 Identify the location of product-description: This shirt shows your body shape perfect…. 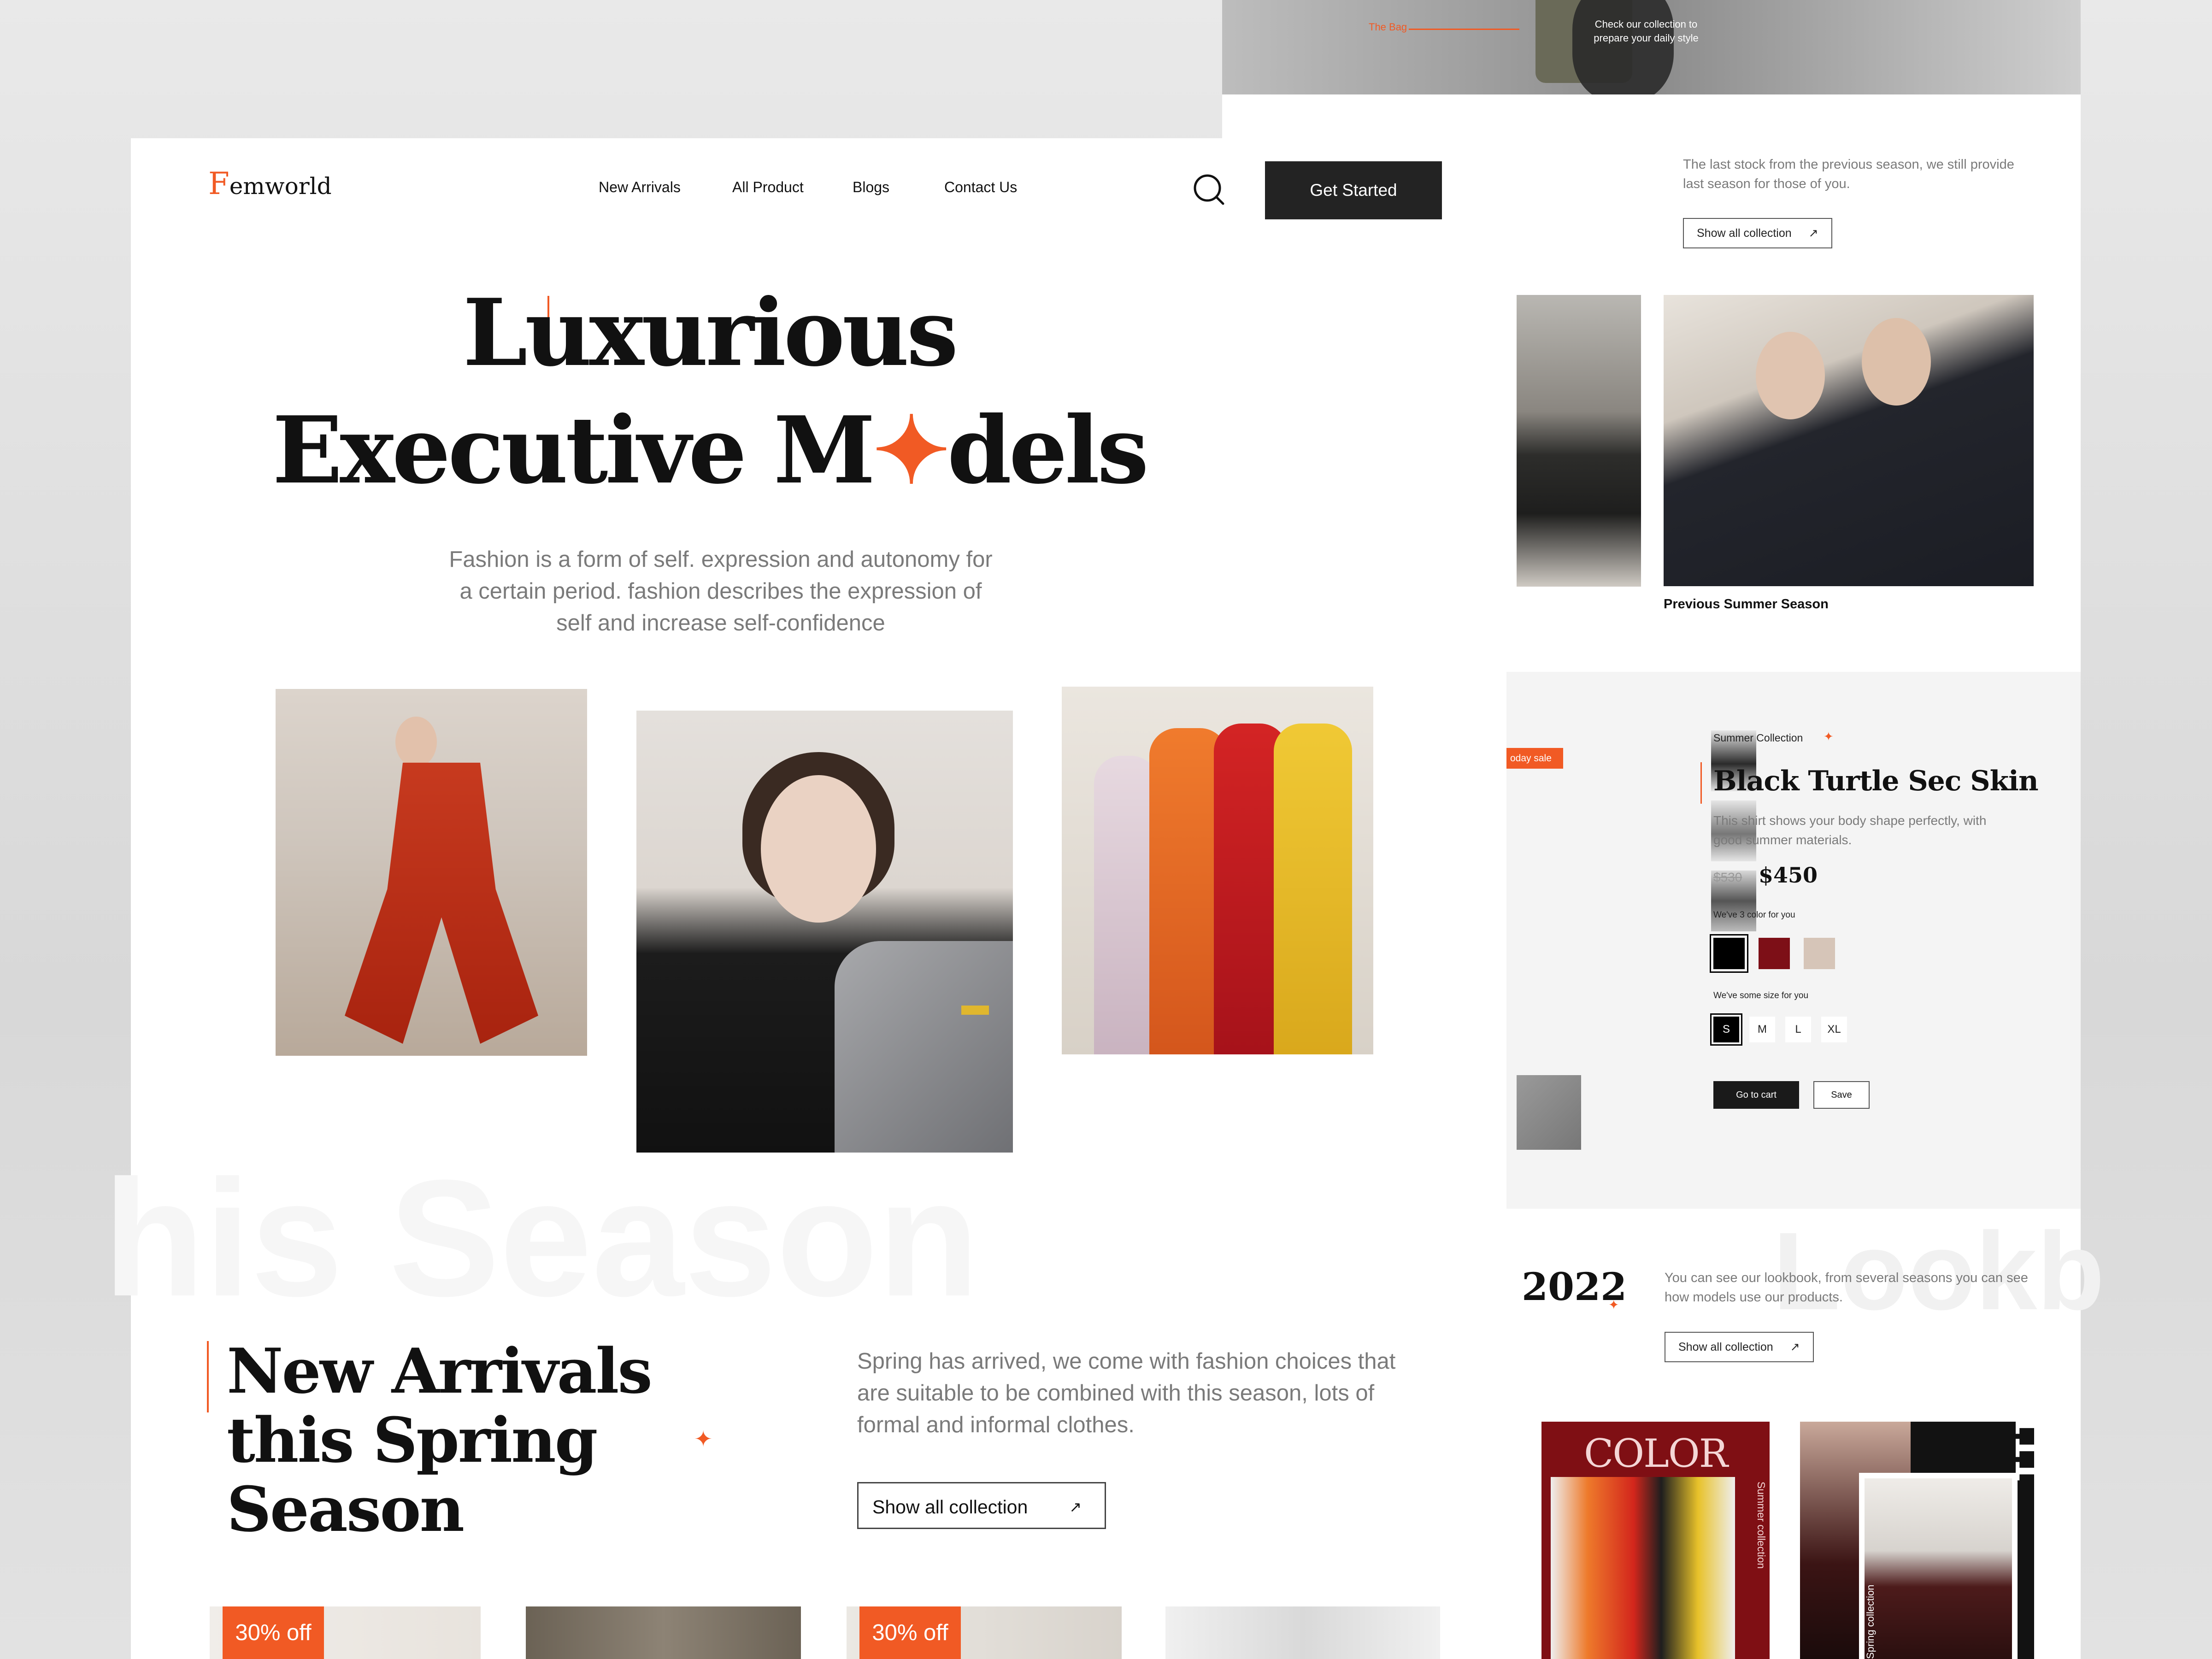
(1850, 830).